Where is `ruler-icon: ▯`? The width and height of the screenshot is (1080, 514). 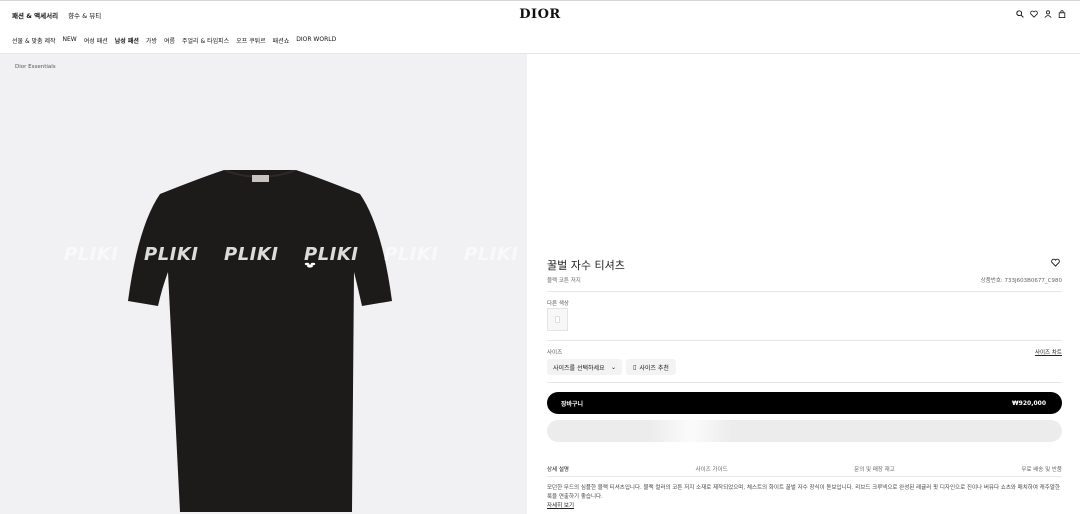 ruler-icon: ▯ is located at coordinates (635, 367).